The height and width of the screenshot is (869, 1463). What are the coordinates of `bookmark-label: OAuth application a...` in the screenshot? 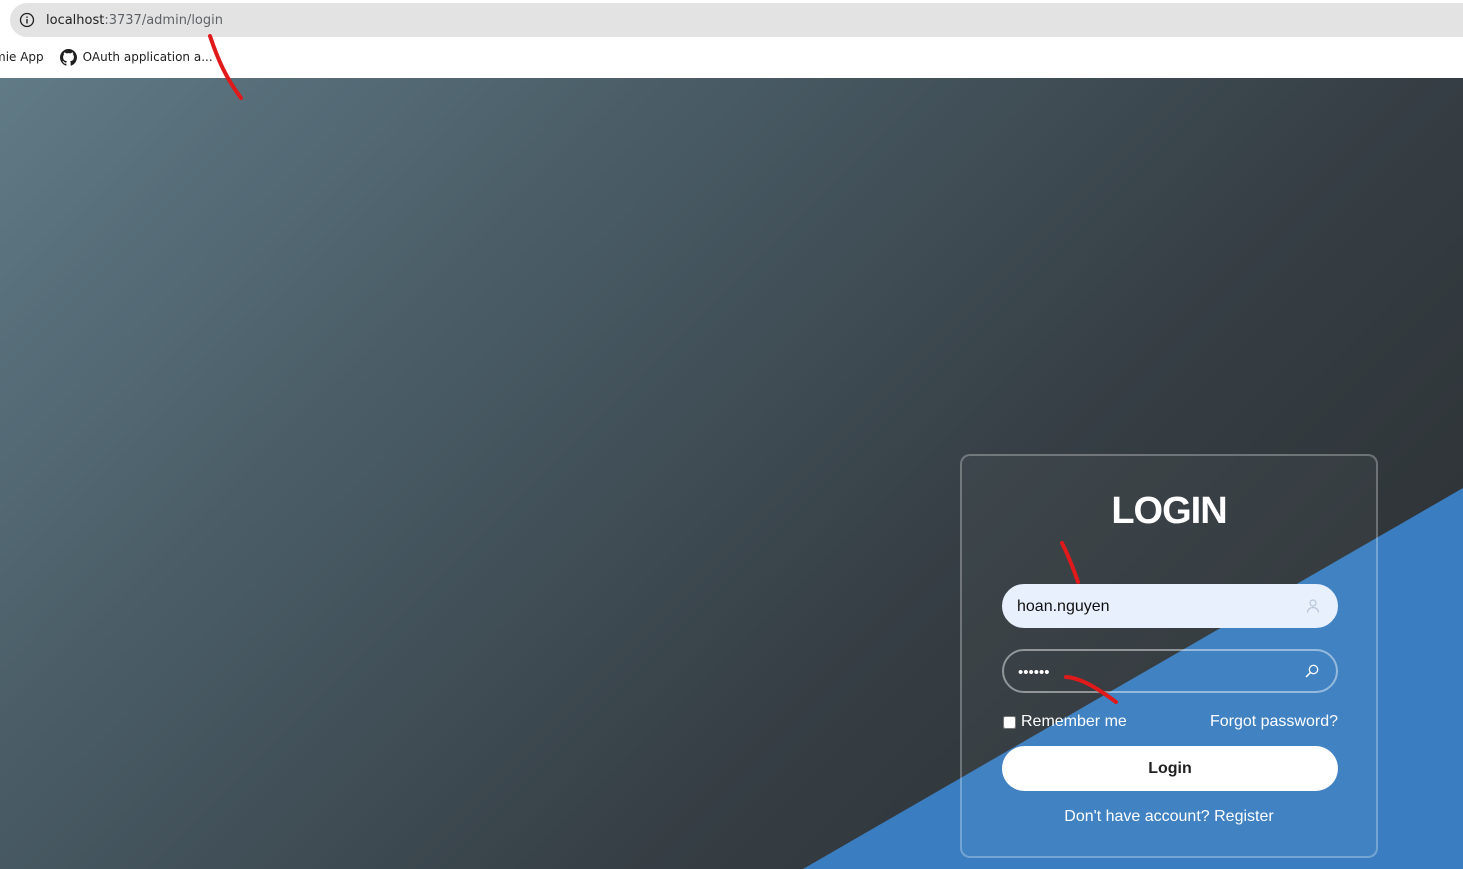 It's located at (147, 57).